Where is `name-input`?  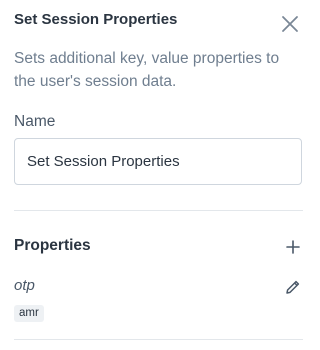
name-input is located at coordinates (158, 161).